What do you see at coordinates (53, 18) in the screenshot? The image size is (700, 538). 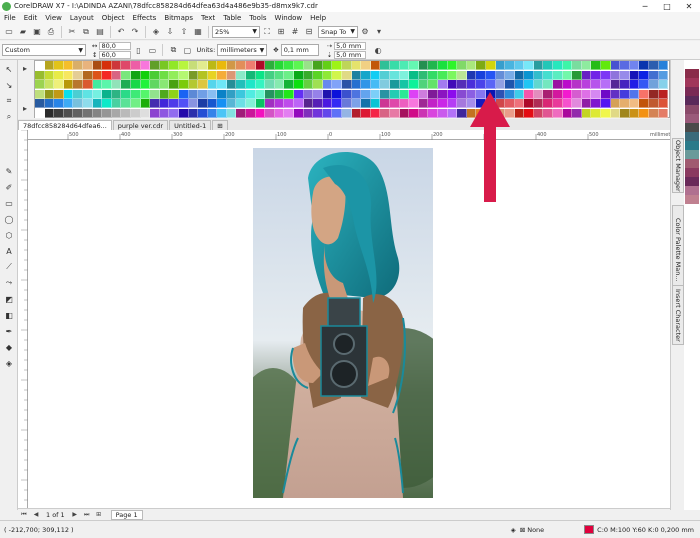 I see `menu-view: View` at bounding box center [53, 18].